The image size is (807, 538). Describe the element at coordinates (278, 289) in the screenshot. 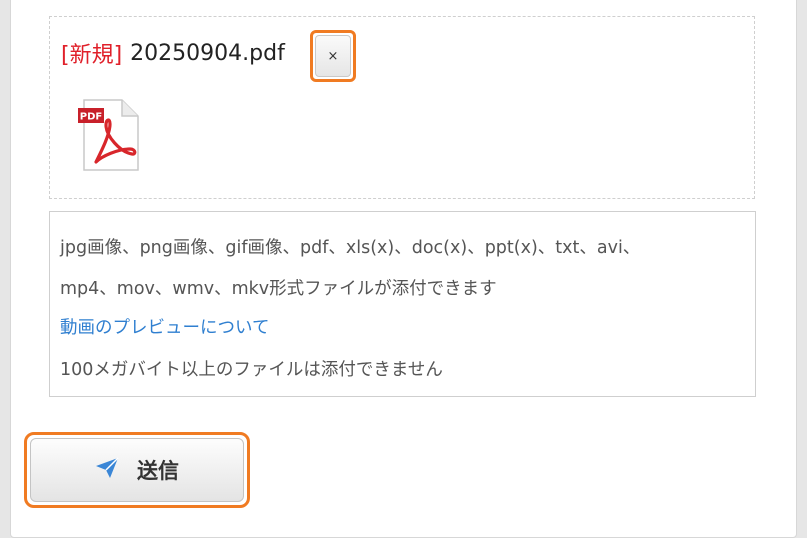

I see `allowed-formats-line-2: mp4、mov、wmv、mkv形式ファイルが添付できます` at that location.